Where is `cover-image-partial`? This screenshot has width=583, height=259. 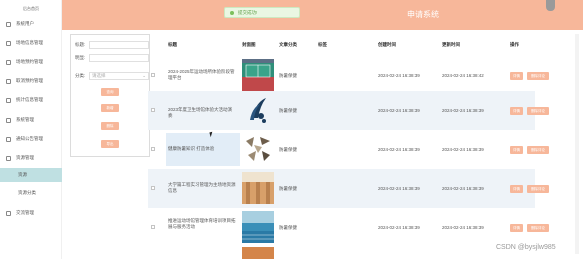 cover-image-partial is located at coordinates (258, 253).